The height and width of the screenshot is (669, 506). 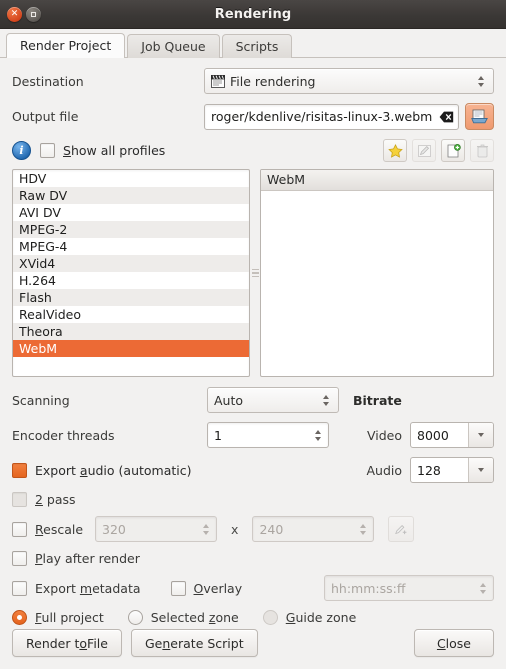 I want to click on window-title: Rendering, so click(x=253, y=14).